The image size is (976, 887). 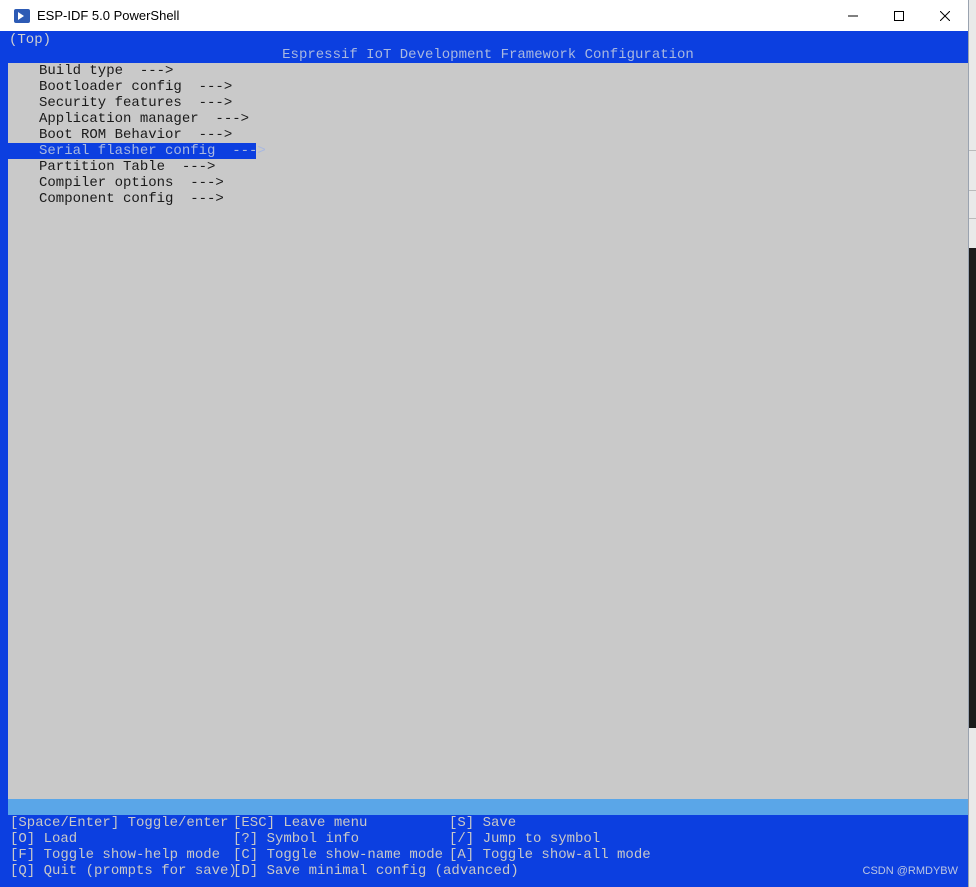 What do you see at coordinates (484, 15) in the screenshot?
I see `title-bar: ESP-IDF 5.0 PowerShell` at bounding box center [484, 15].